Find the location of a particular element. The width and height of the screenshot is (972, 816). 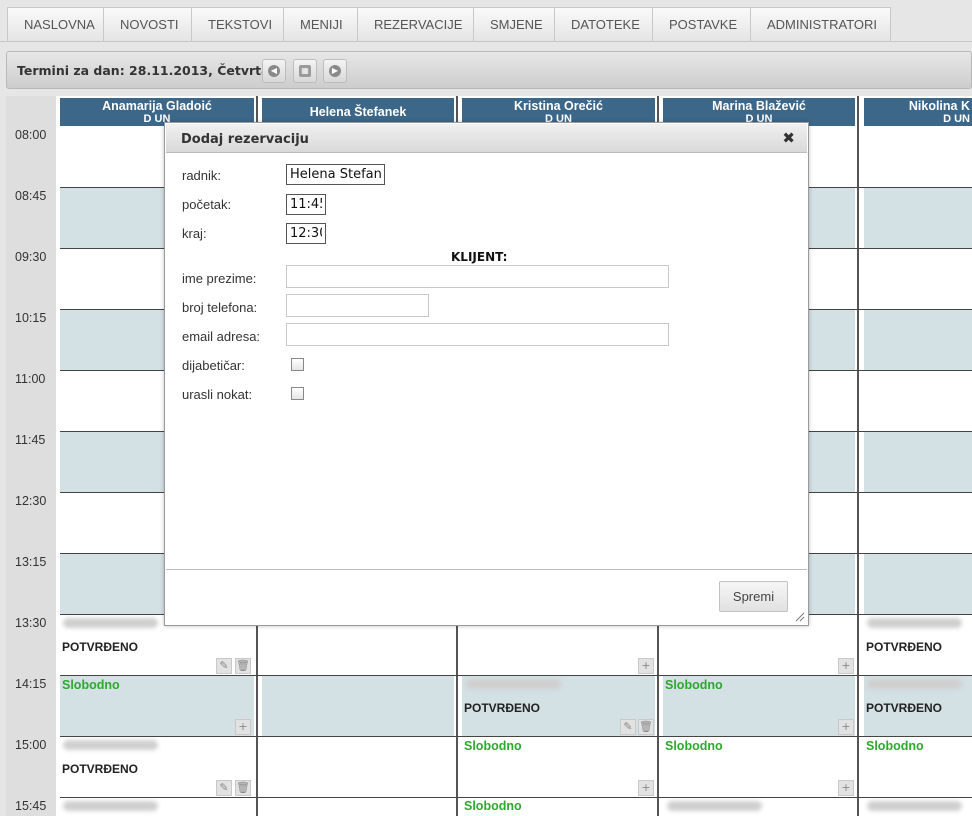

end-time-field is located at coordinates (306, 233).